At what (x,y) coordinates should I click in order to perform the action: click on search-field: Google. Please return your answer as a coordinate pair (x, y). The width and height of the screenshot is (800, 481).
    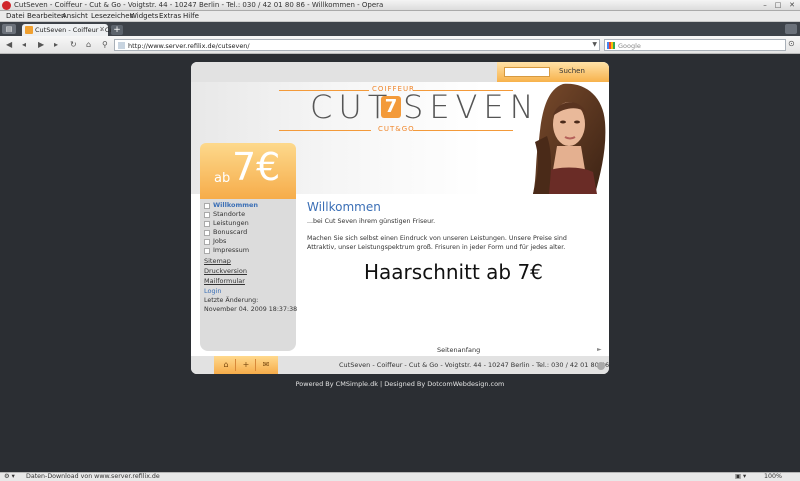
    Looking at the image, I should click on (695, 45).